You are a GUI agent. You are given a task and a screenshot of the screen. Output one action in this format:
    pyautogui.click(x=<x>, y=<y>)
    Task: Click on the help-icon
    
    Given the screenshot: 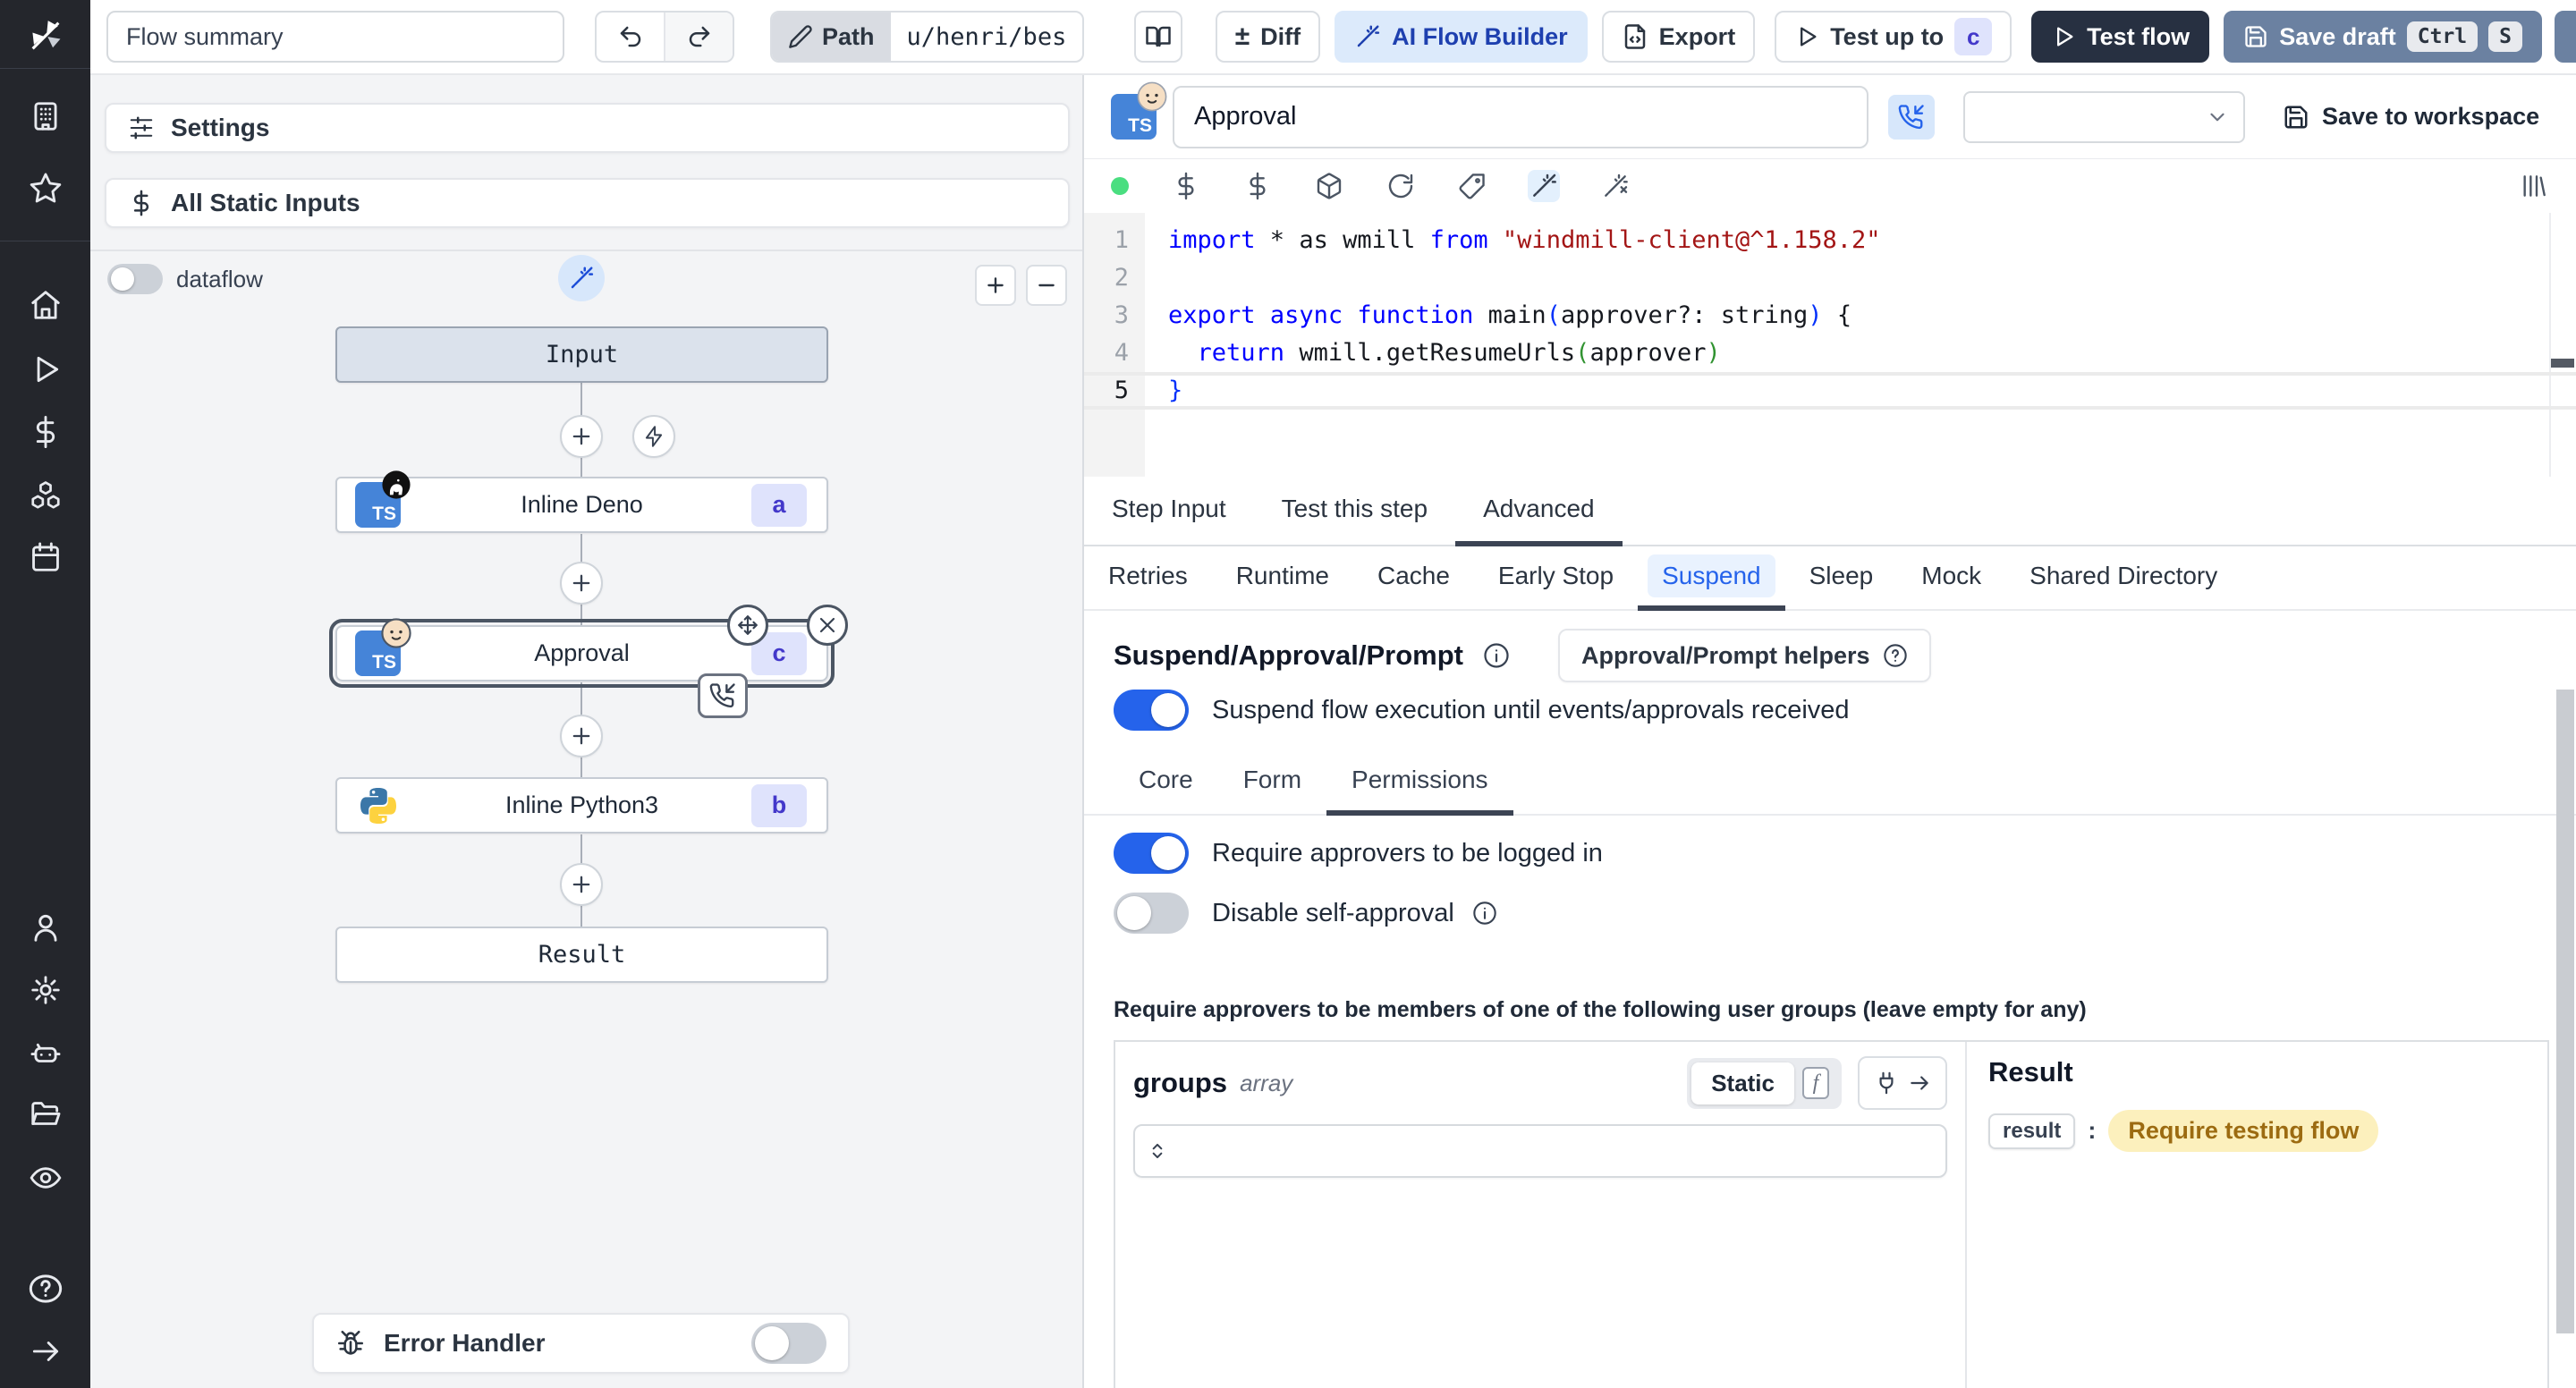 What is the action you would take?
    pyautogui.click(x=45, y=1288)
    